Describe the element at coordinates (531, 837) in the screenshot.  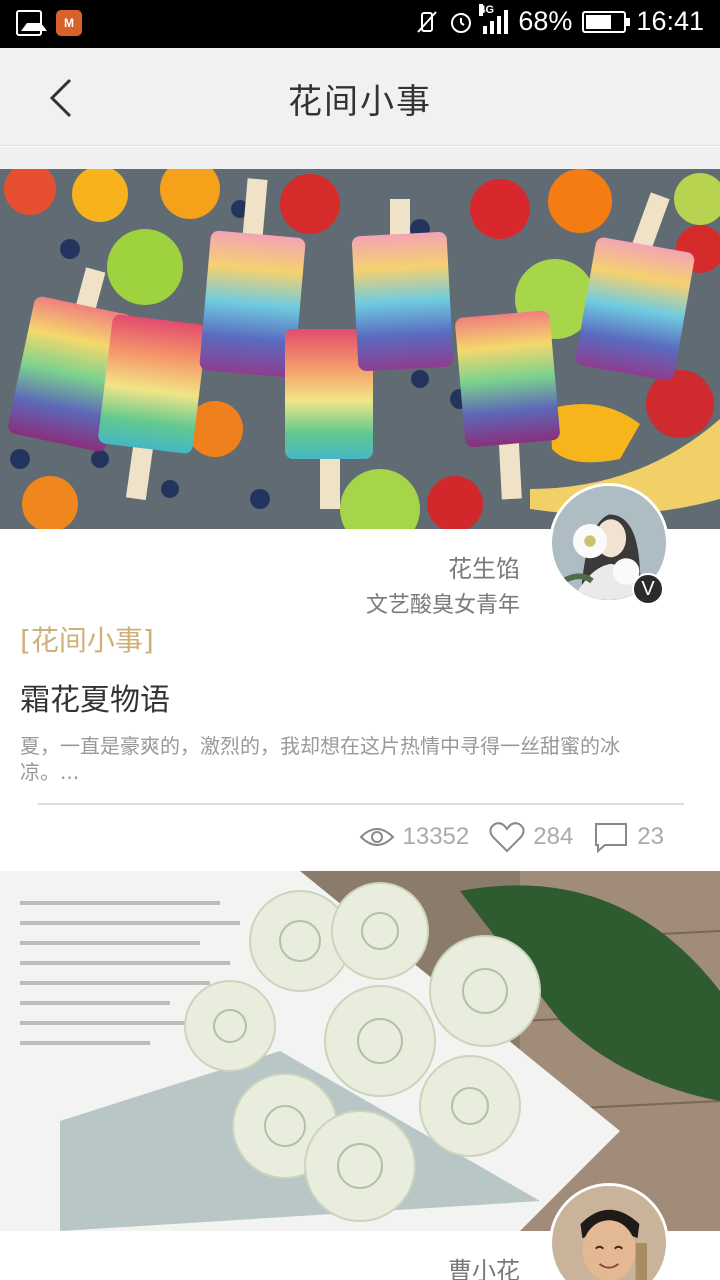
I see `likes-stat: 284` at that location.